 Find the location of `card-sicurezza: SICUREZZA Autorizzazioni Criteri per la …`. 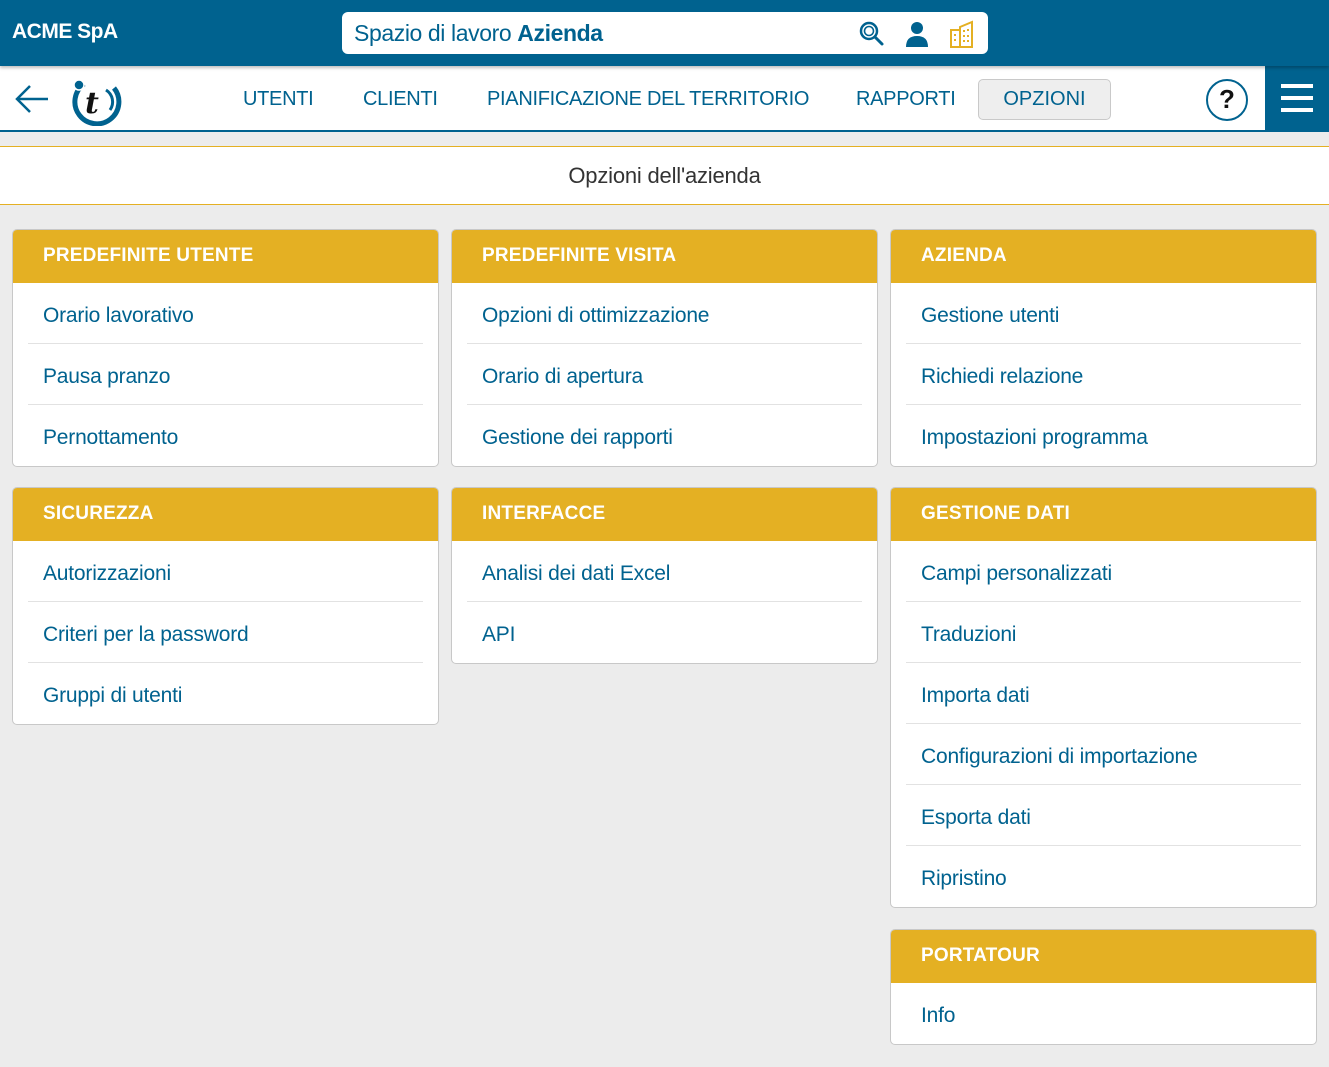

card-sicurezza: SICUREZZA Autorizzazioni Criteri per la … is located at coordinates (225, 606).